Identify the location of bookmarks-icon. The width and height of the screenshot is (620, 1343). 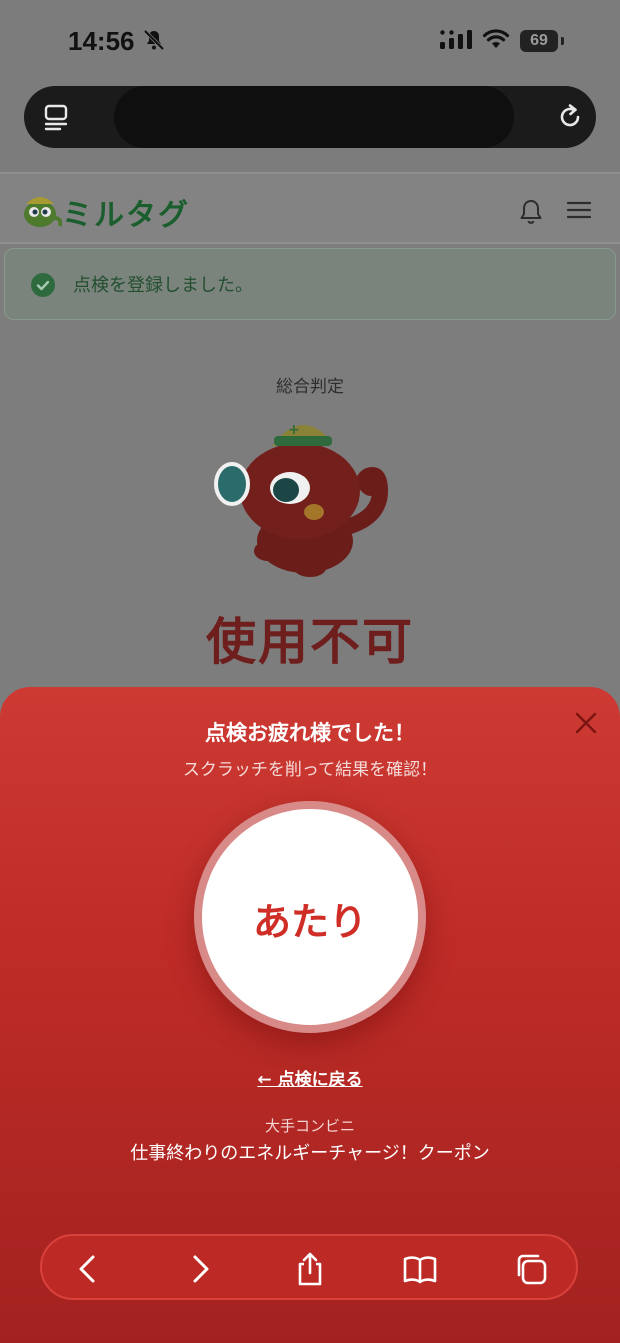
(420, 1269).